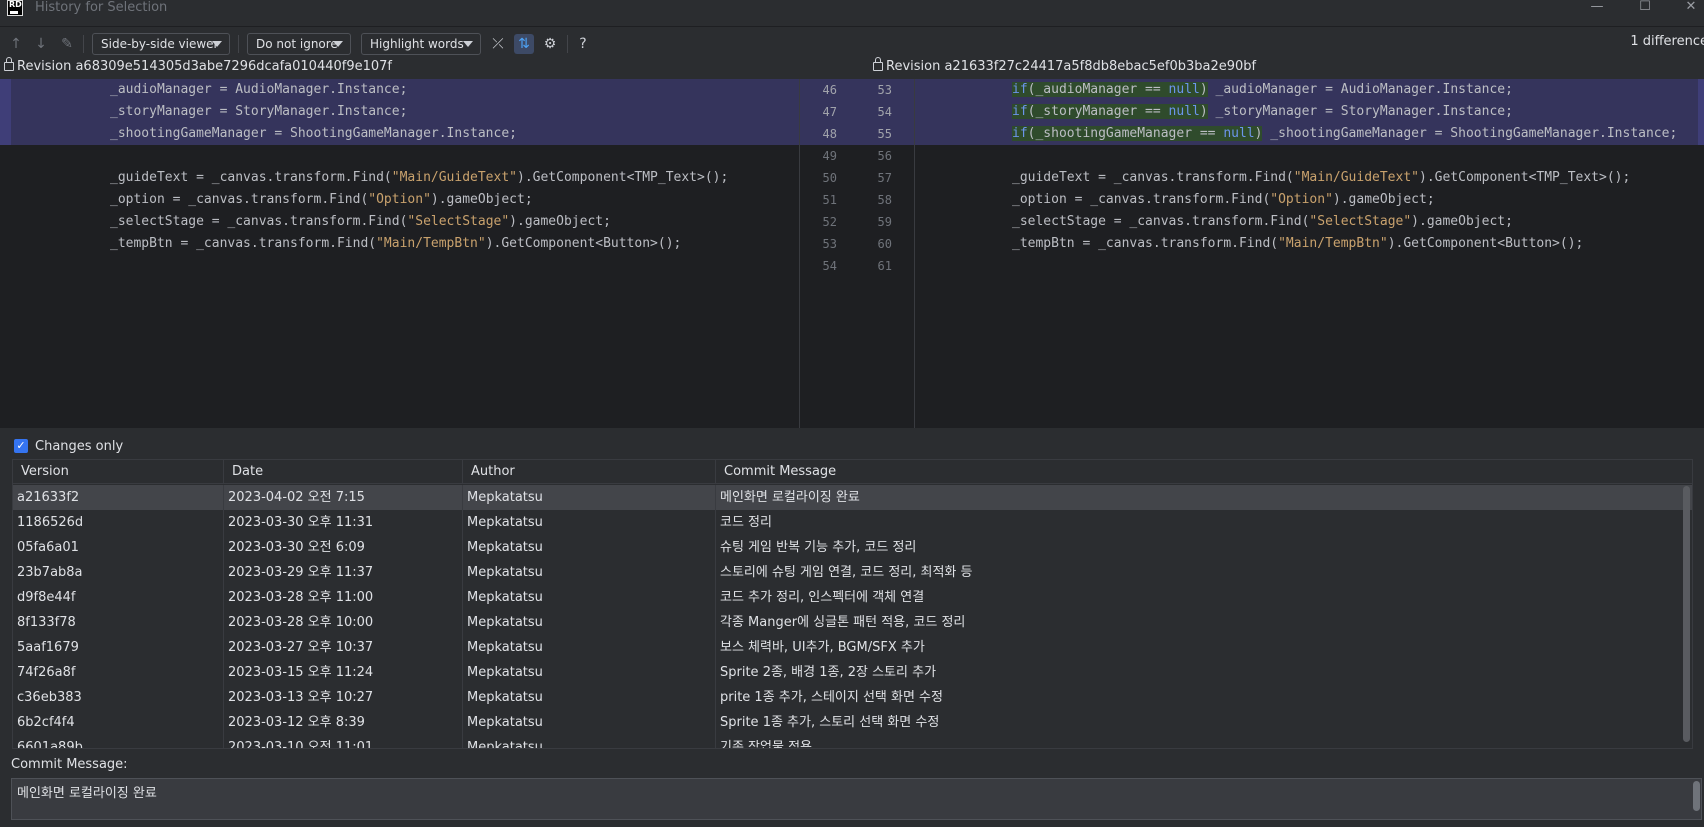  I want to click on version-cell: d9f8e44f, so click(118, 597).